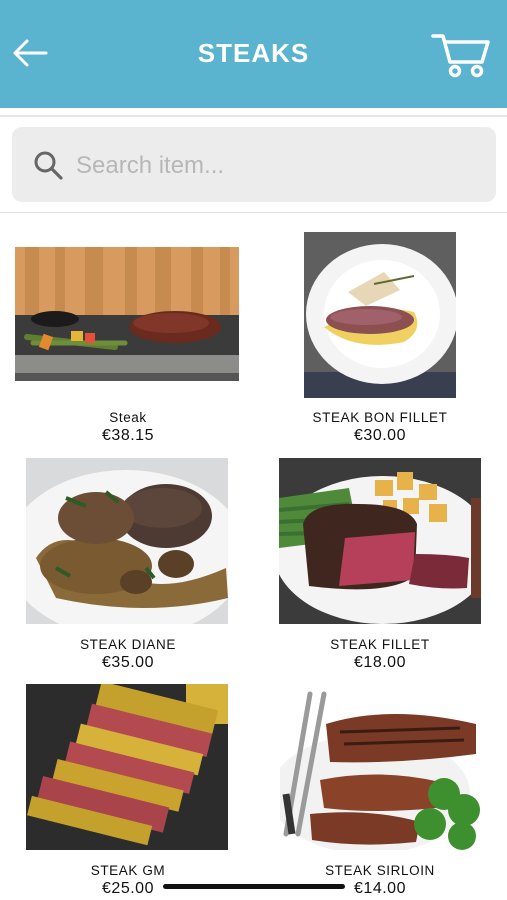  What do you see at coordinates (128, 417) in the screenshot?
I see `product-name: Steak` at bounding box center [128, 417].